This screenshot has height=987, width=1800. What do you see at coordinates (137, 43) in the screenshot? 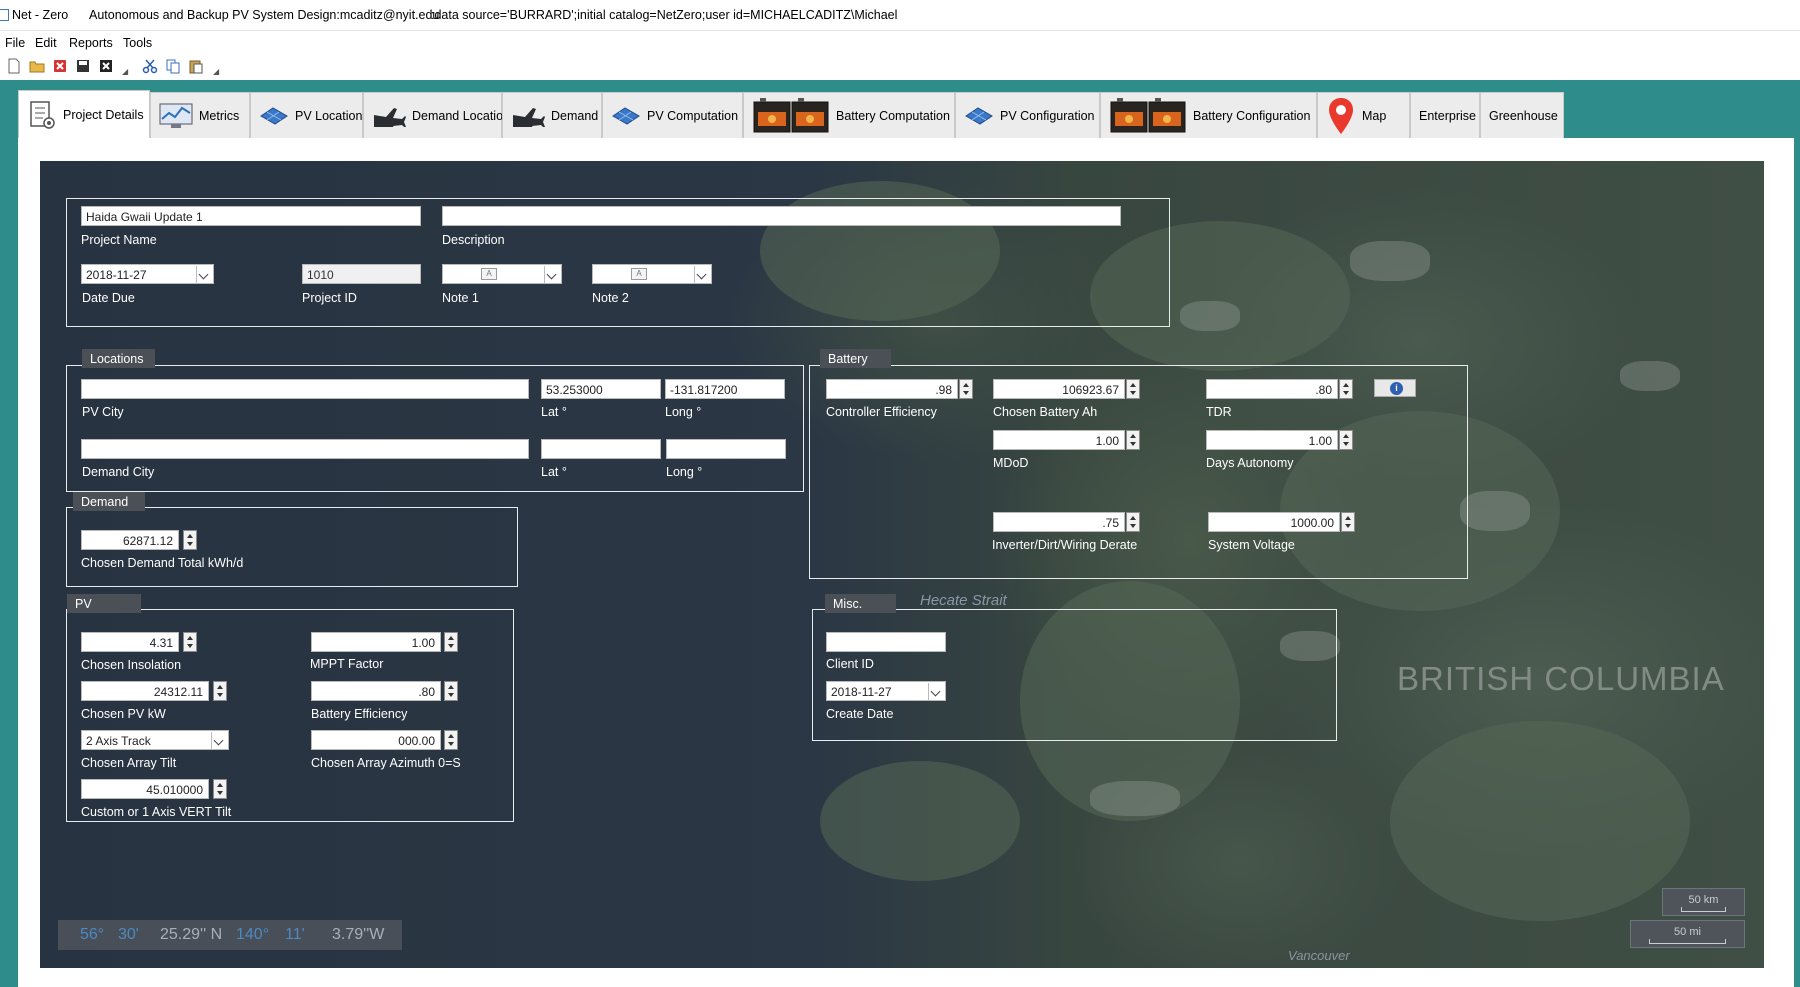
I see `menu-tools: Tools` at bounding box center [137, 43].